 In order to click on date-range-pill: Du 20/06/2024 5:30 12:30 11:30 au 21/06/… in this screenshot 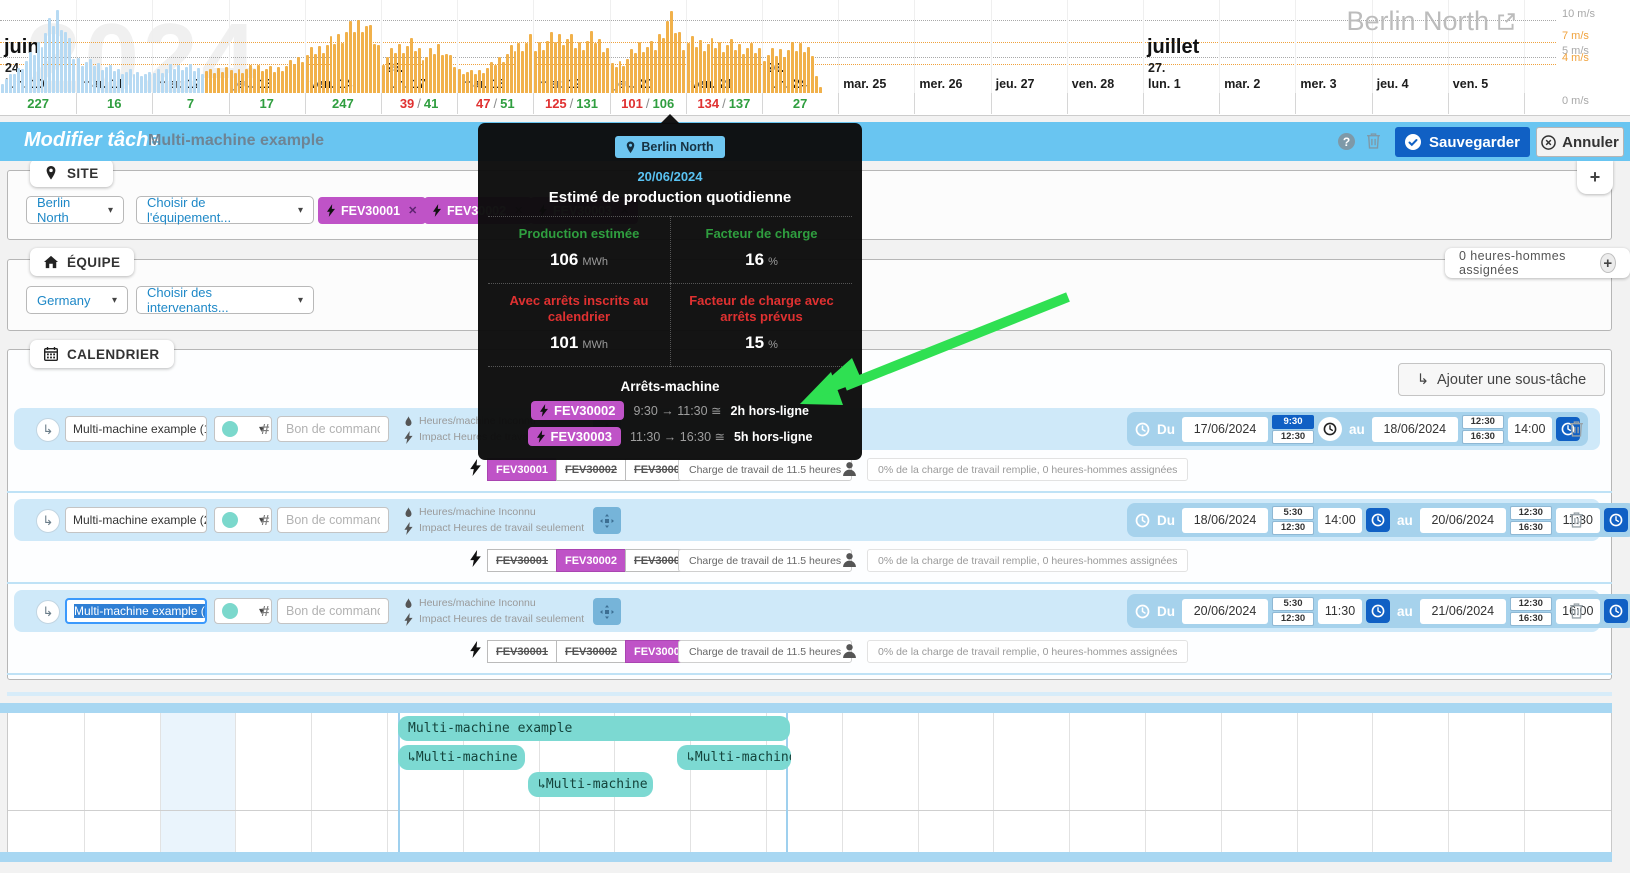, I will do `click(1378, 611)`.